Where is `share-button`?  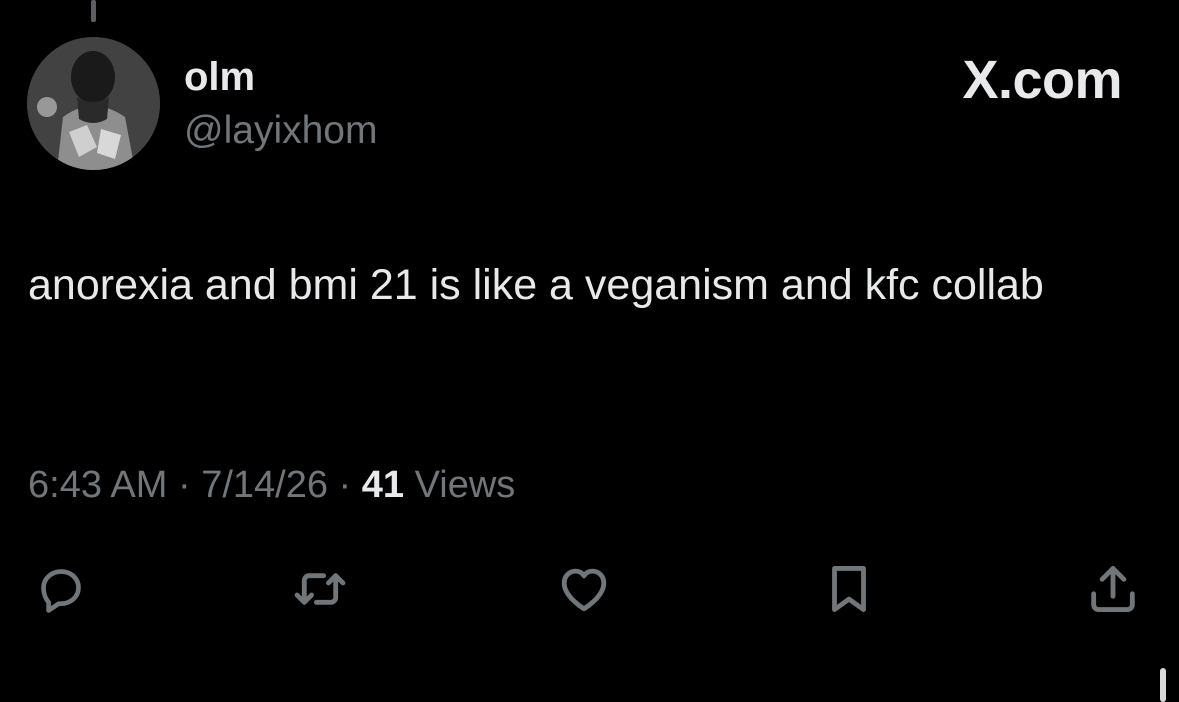
share-button is located at coordinates (1113, 589).